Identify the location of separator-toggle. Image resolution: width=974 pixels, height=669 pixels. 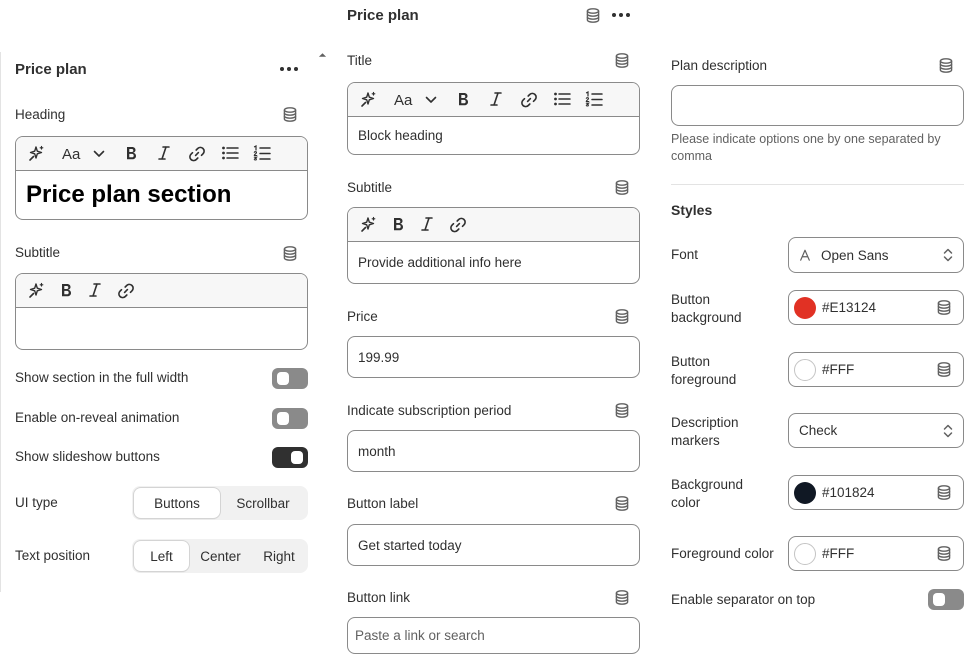
(946, 599).